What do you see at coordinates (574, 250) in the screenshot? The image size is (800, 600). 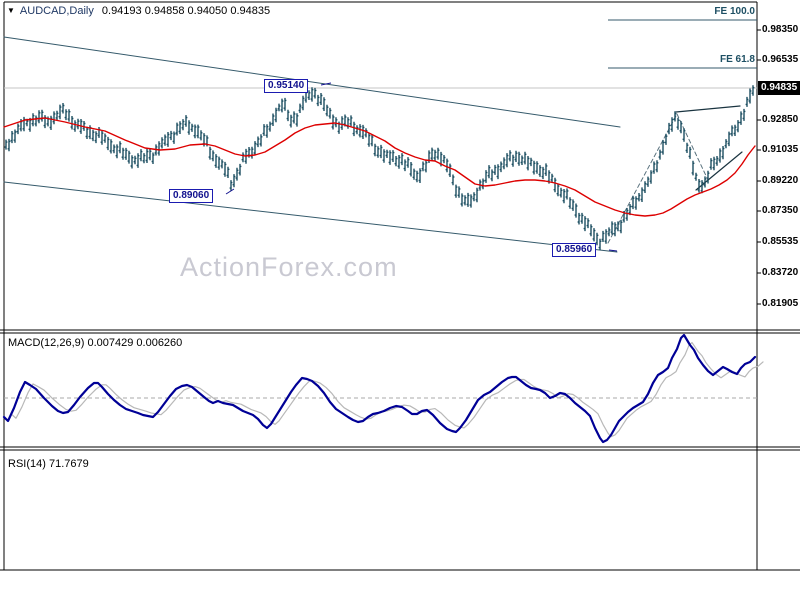 I see `price-level-label: 0.85960` at bounding box center [574, 250].